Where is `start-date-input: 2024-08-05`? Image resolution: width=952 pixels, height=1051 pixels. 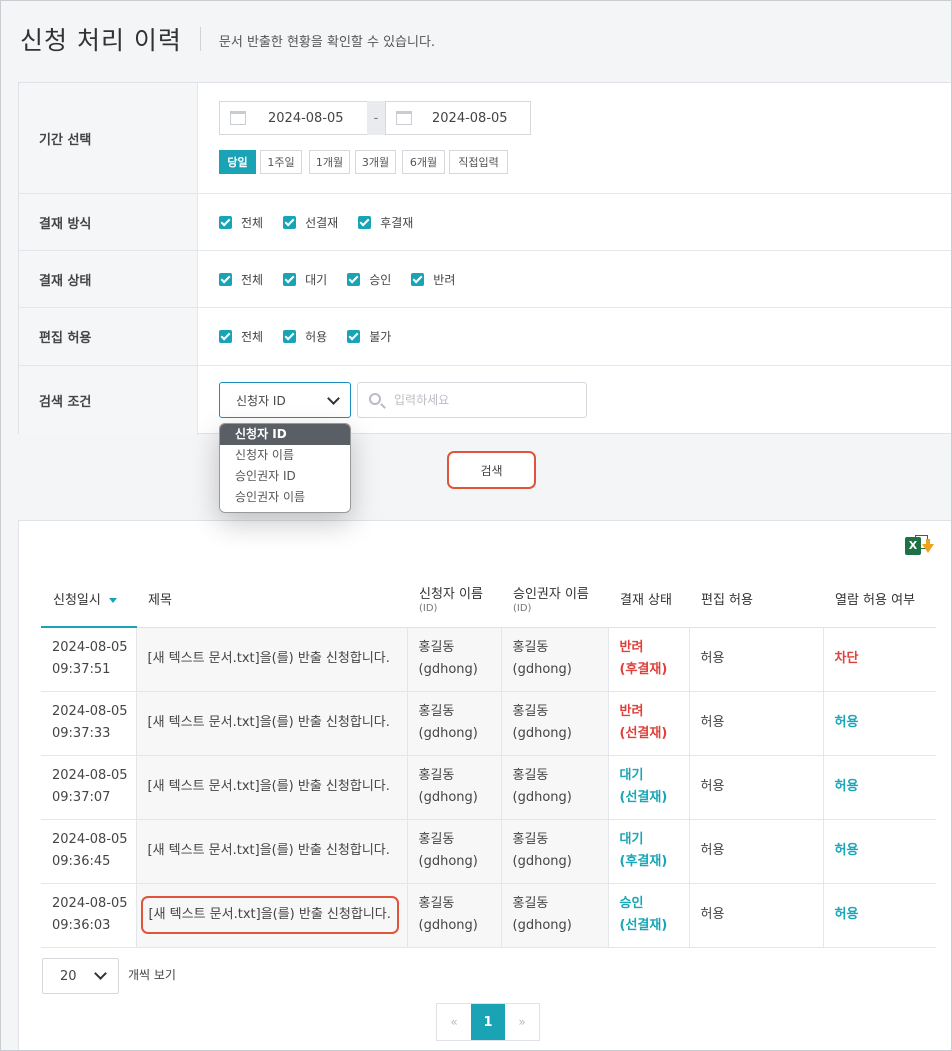 start-date-input: 2024-08-05 is located at coordinates (293, 118).